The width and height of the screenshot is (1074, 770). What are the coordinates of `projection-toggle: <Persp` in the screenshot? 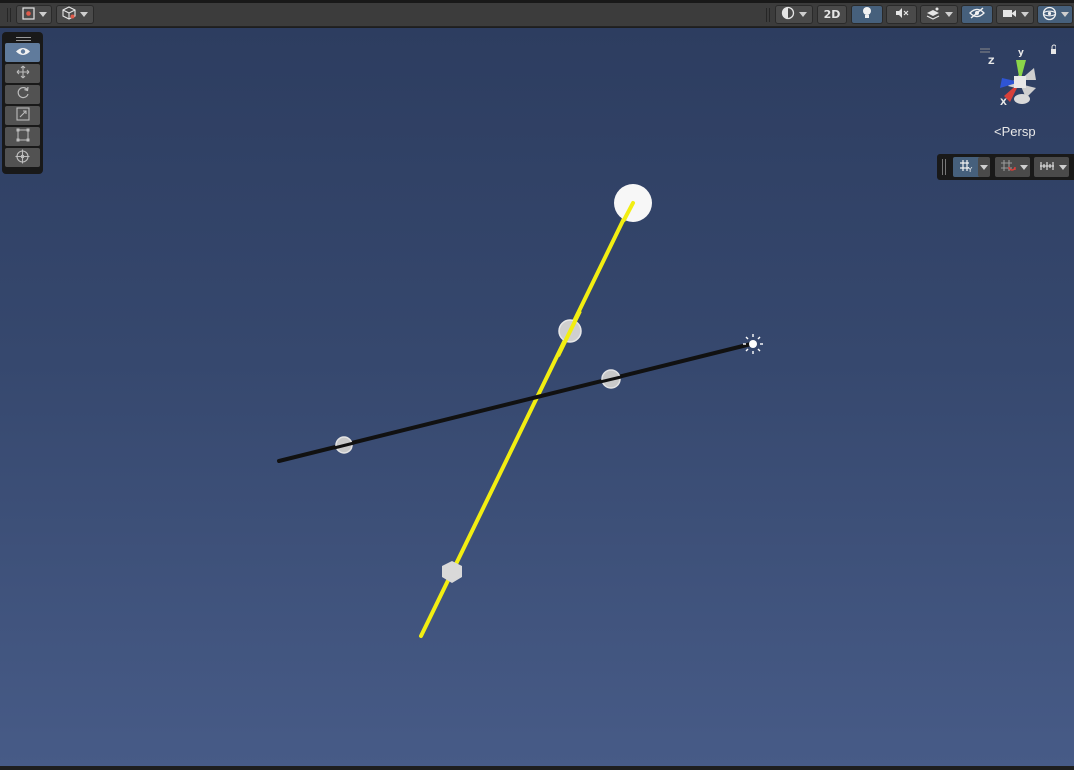 It's located at (1015, 131).